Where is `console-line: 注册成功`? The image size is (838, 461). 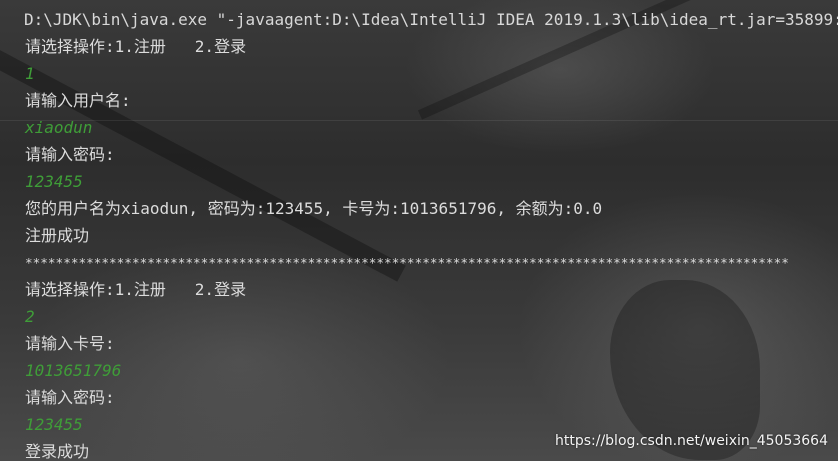
console-line: 注册成功 is located at coordinates (57, 235).